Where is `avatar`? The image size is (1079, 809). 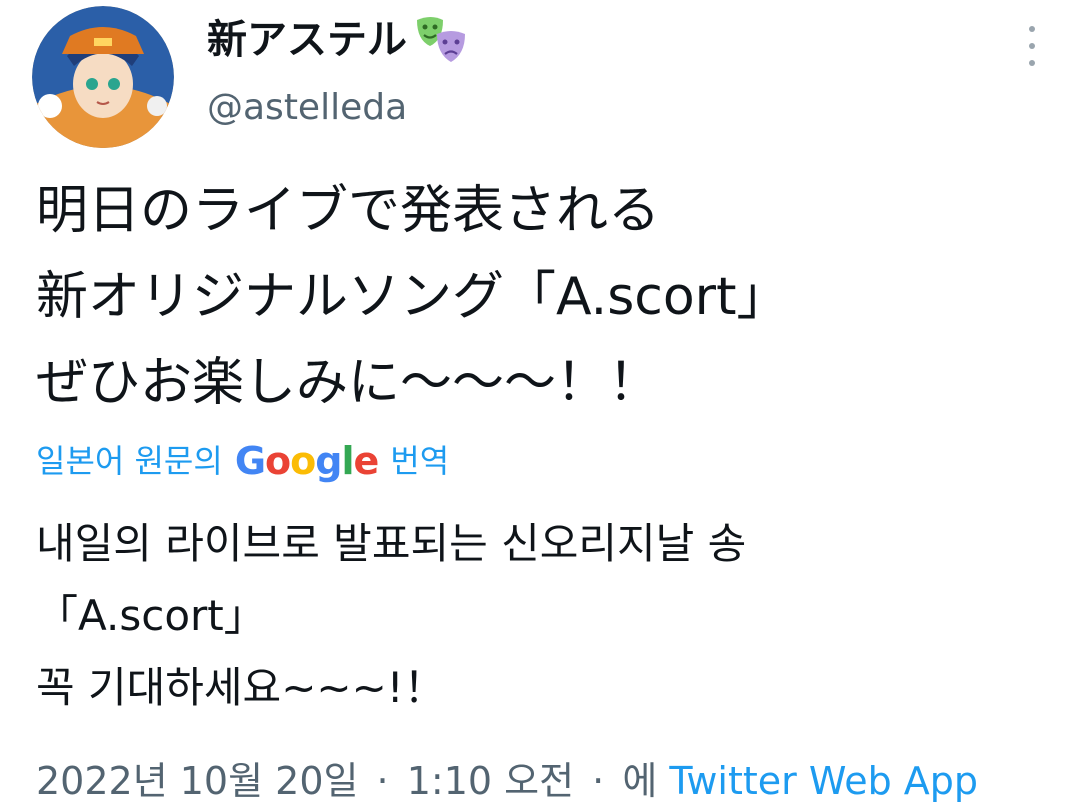 avatar is located at coordinates (103, 77).